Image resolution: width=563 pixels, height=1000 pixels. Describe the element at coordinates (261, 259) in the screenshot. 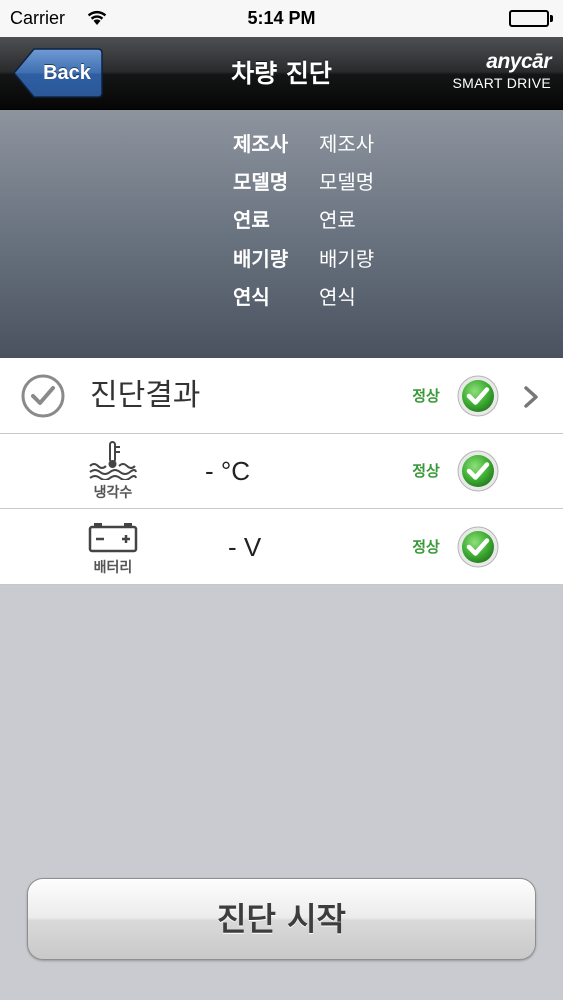

I see `displacement-label: 배기량` at that location.